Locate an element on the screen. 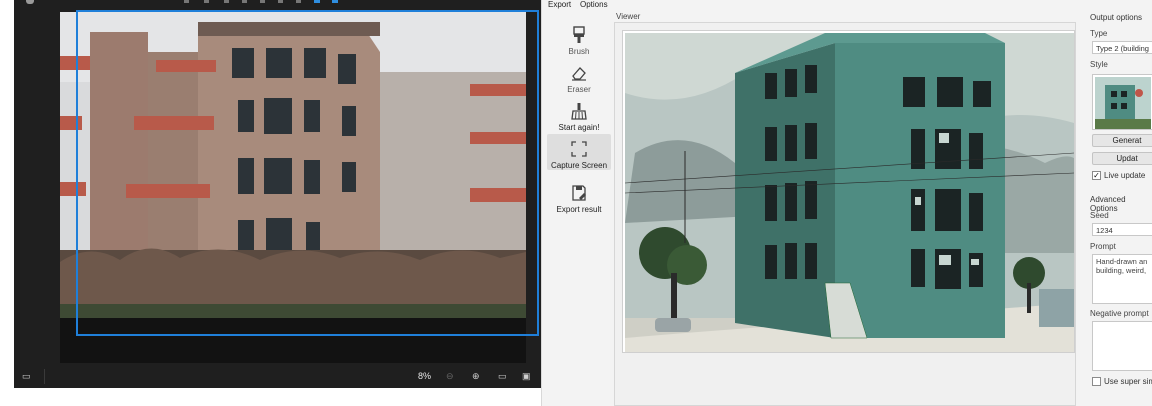  prompt-textarea: Hand-drawn an building, weird, is located at coordinates (1122, 279).